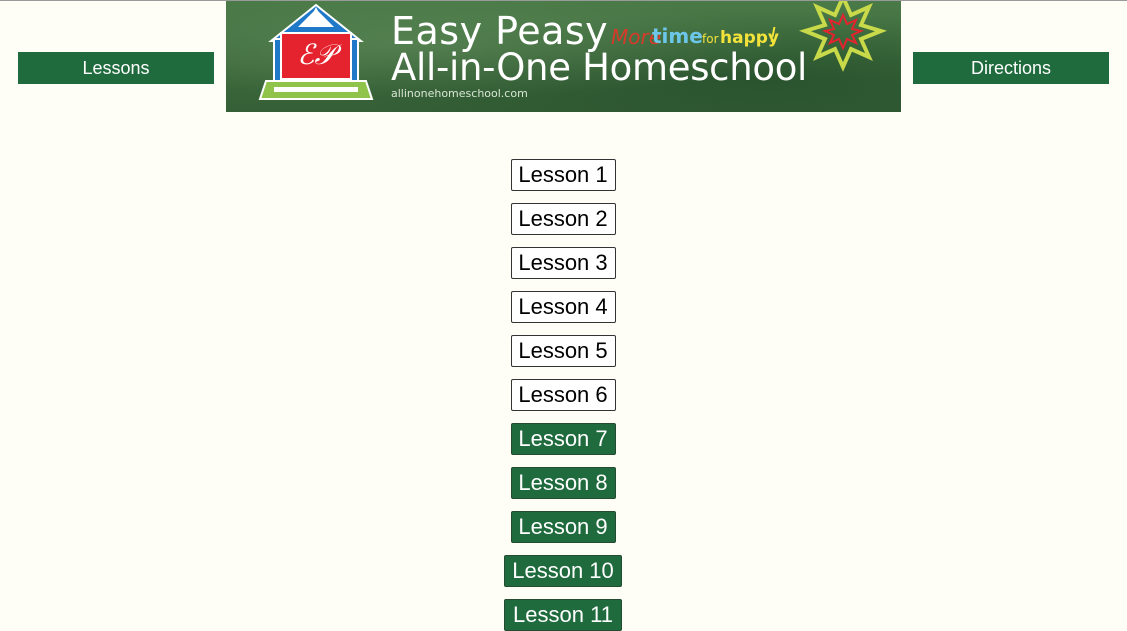 This screenshot has width=1127, height=631. Describe the element at coordinates (563, 263) in the screenshot. I see `lesson-button-3: Lesson 3` at that location.